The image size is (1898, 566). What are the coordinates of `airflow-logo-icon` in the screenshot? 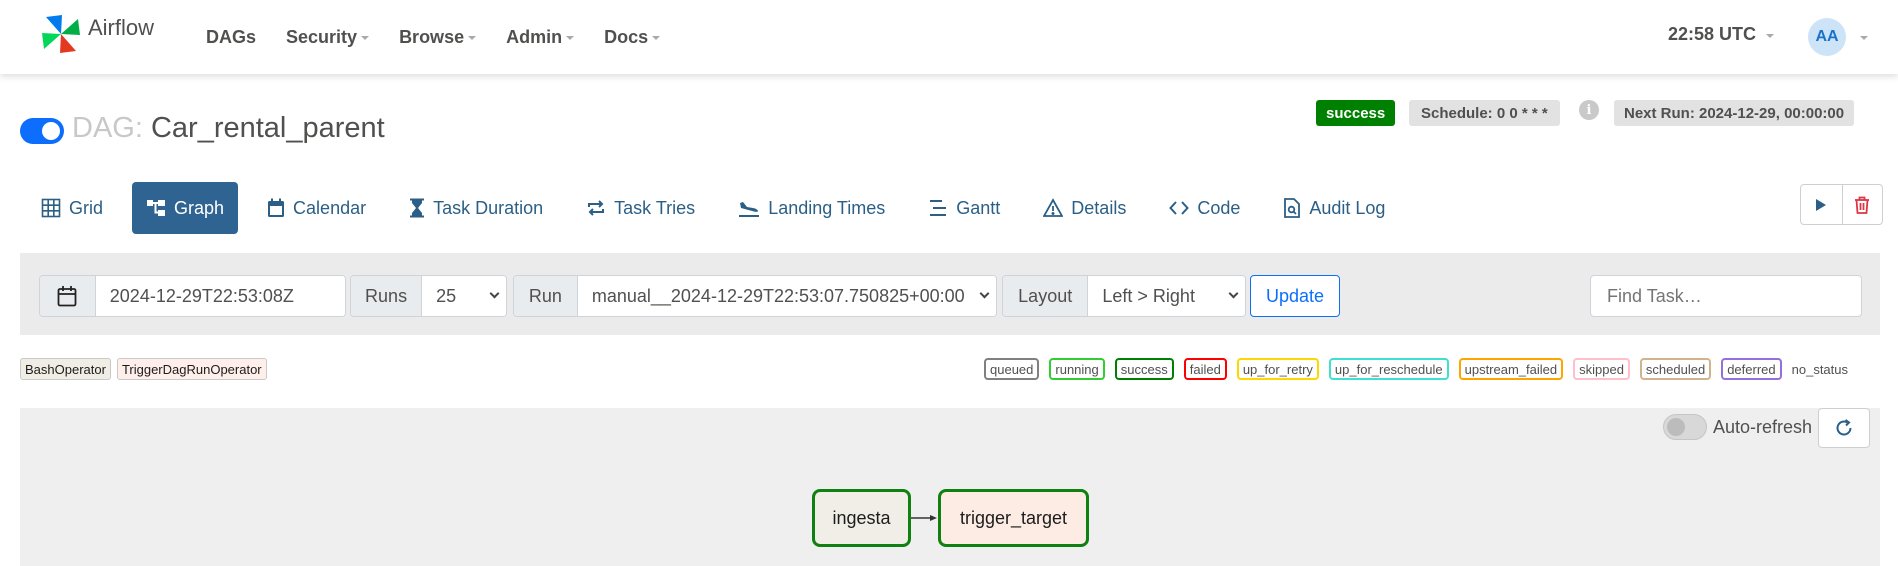 It's located at (61, 34).